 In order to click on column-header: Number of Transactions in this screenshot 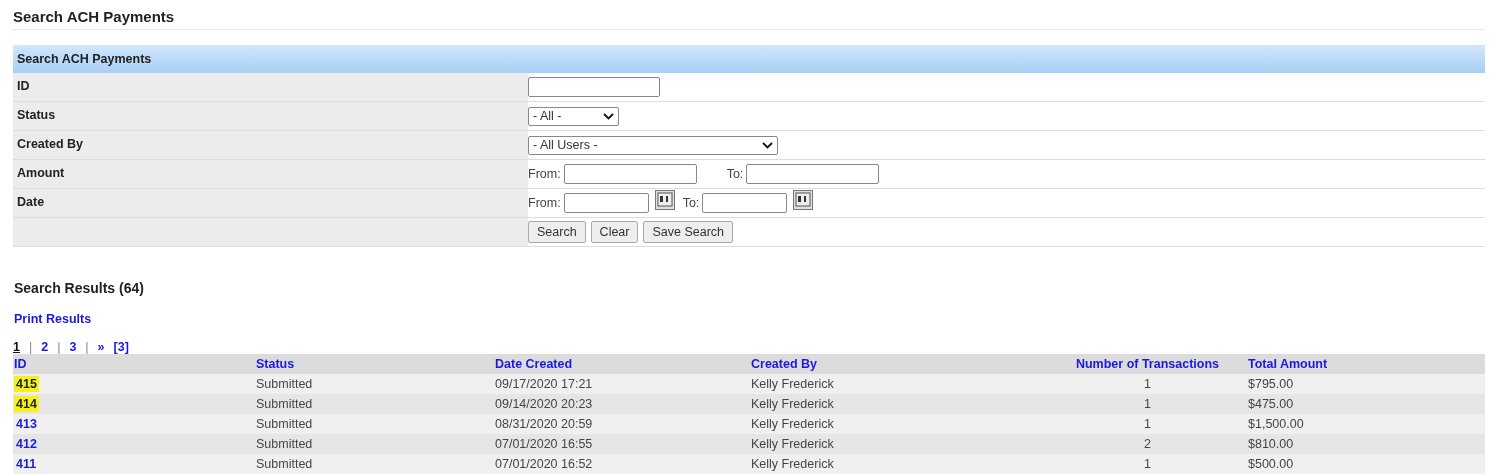, I will do `click(1147, 364)`.